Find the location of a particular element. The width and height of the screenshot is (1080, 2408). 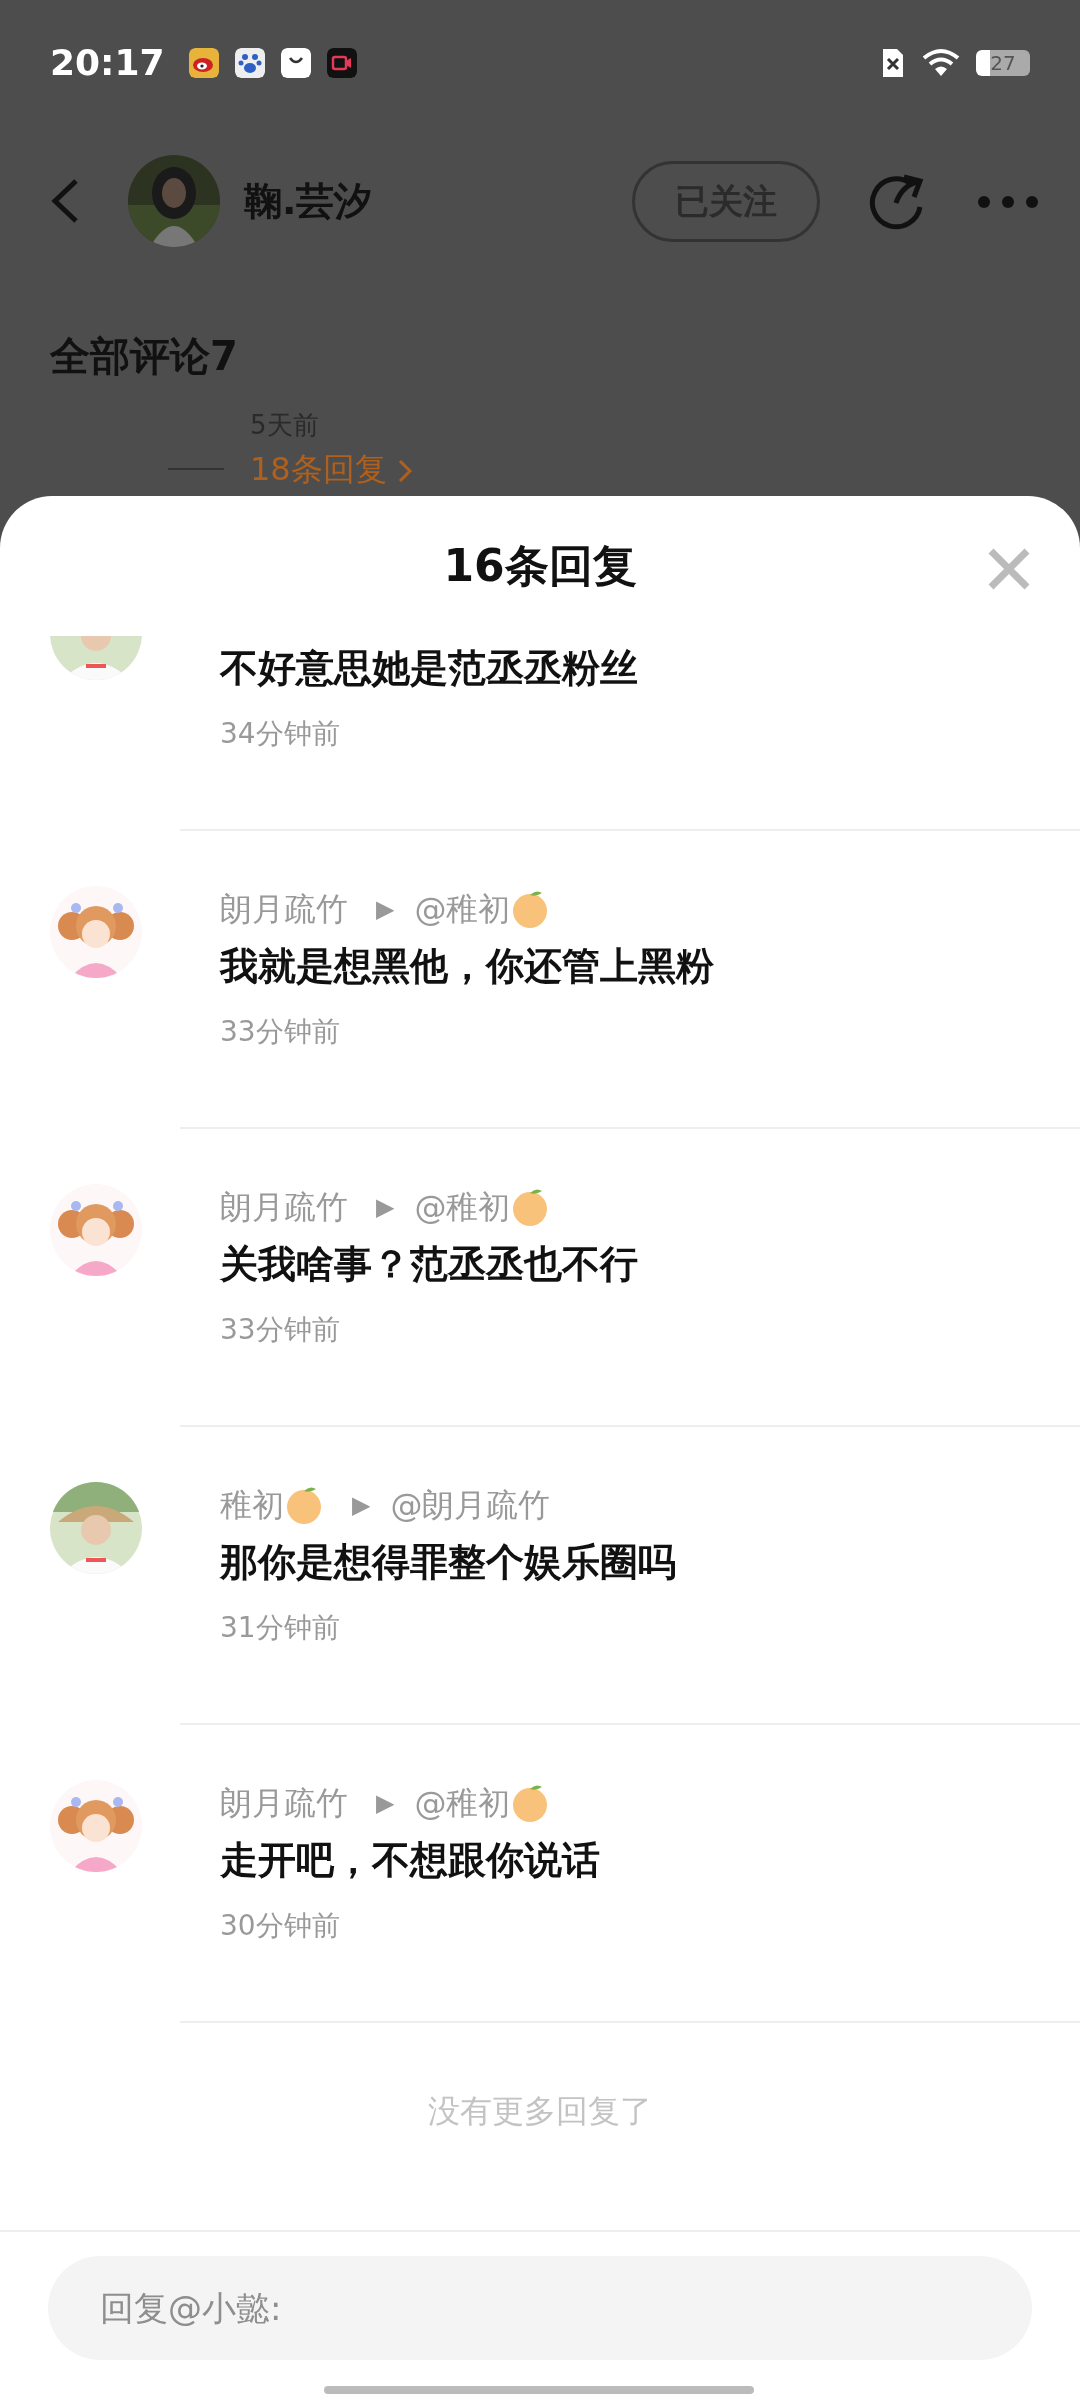

section-title: 全部评论7 is located at coordinates (144, 356).